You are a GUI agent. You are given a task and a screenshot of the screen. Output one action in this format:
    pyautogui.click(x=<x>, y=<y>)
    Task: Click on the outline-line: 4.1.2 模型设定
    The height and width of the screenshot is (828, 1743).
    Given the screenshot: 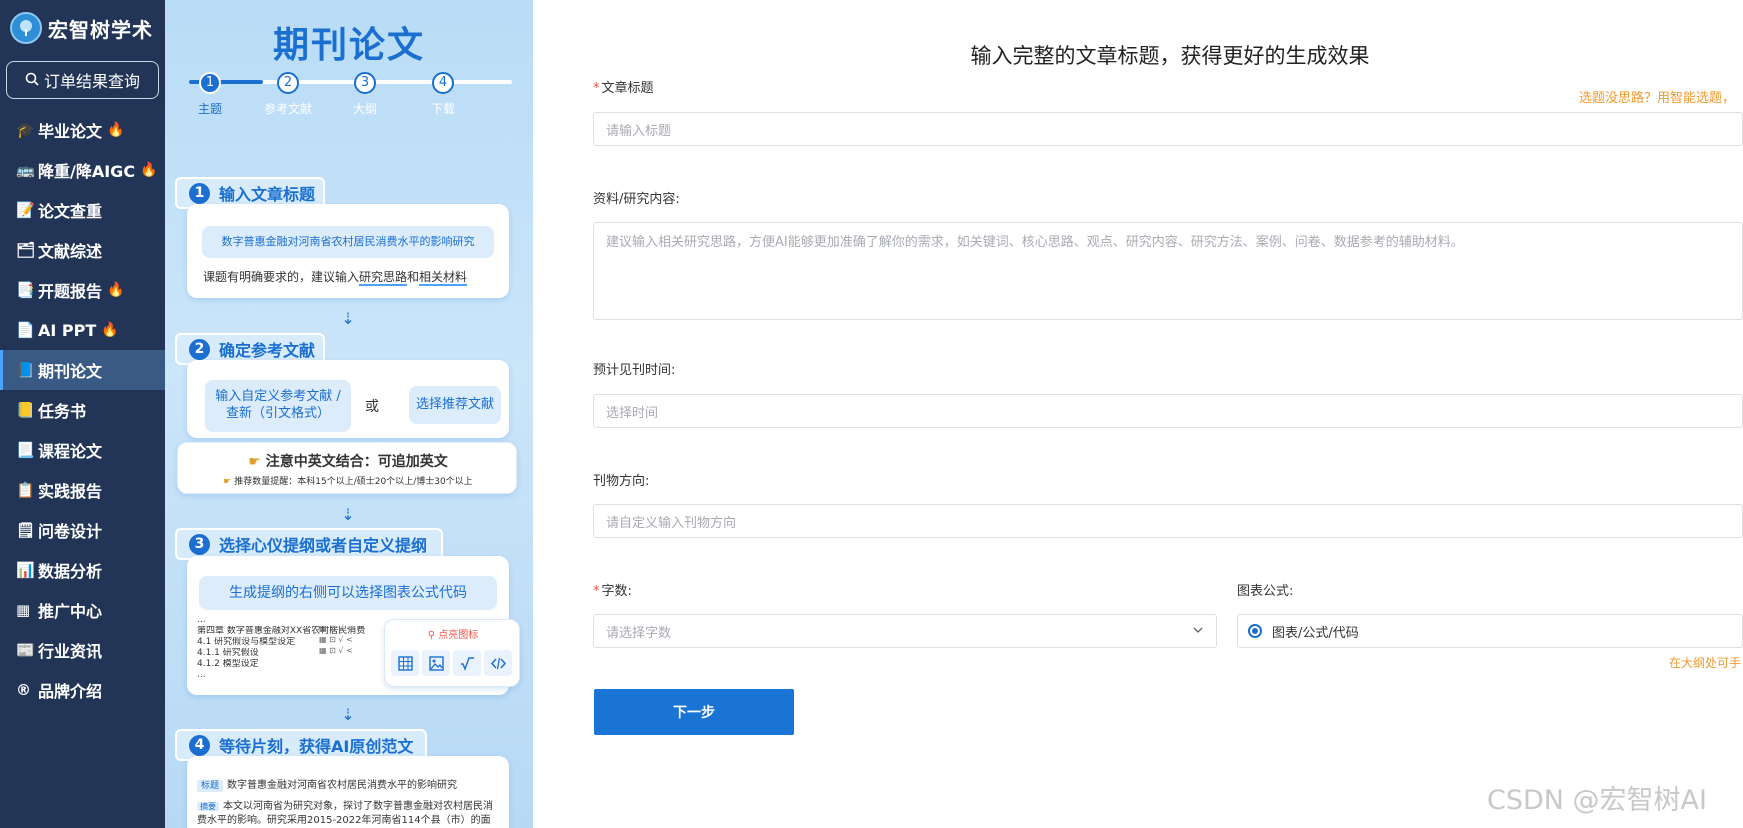 What is the action you would take?
    pyautogui.click(x=228, y=664)
    